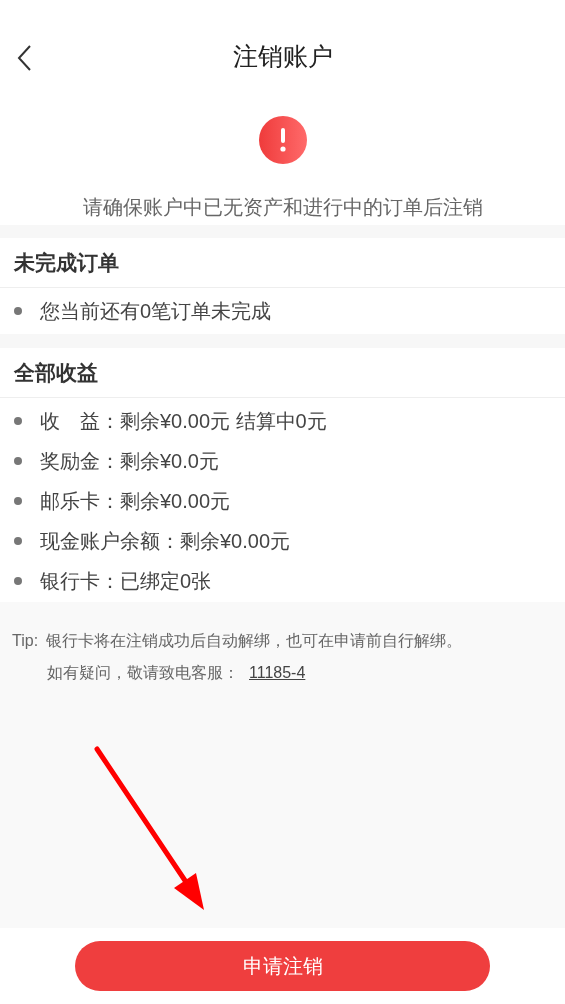 The image size is (565, 1004). What do you see at coordinates (282, 966) in the screenshot?
I see `apply-cancel-button: 申请注销` at bounding box center [282, 966].